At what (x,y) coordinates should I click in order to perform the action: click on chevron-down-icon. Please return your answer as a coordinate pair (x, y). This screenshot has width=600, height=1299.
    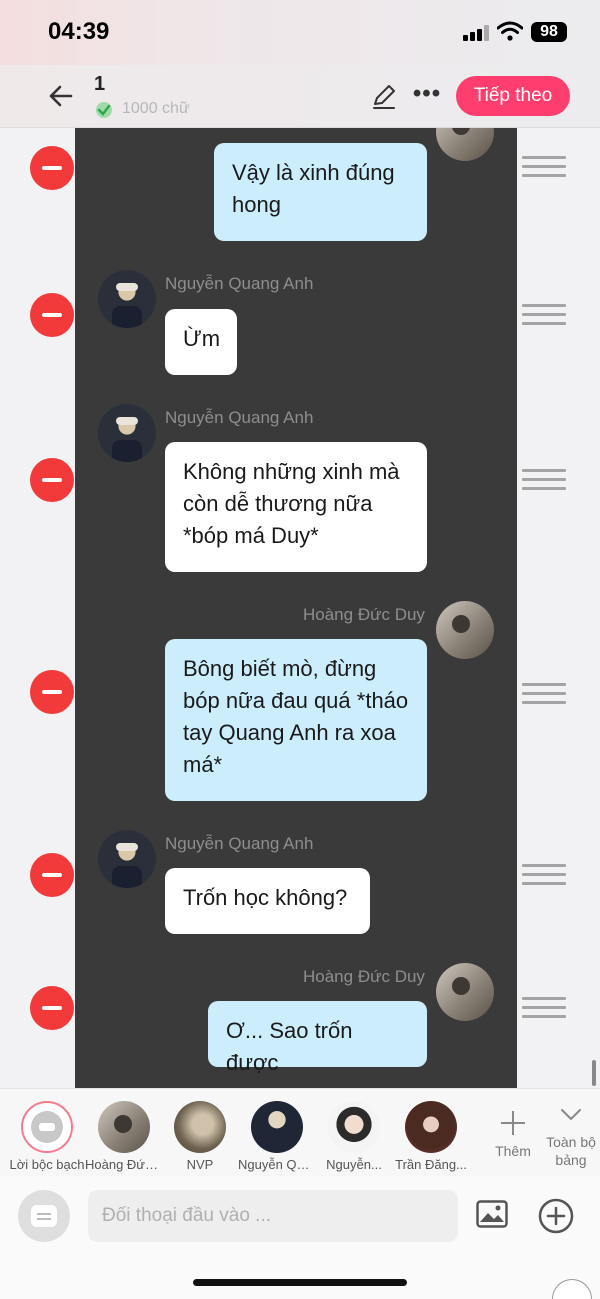
    Looking at the image, I should click on (571, 1115).